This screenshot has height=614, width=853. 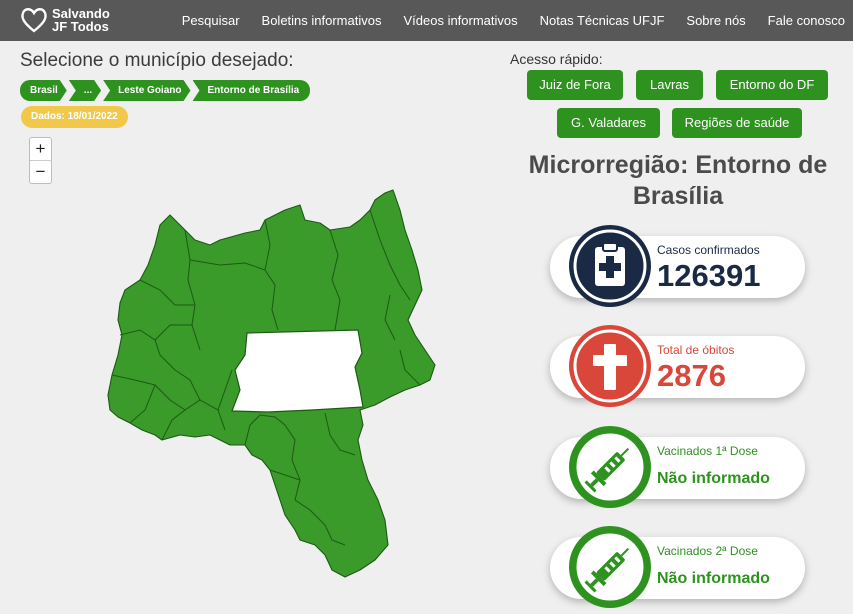 I want to click on nav-notas-tecnicas: Notas Técnicas UFJF, so click(x=602, y=20).